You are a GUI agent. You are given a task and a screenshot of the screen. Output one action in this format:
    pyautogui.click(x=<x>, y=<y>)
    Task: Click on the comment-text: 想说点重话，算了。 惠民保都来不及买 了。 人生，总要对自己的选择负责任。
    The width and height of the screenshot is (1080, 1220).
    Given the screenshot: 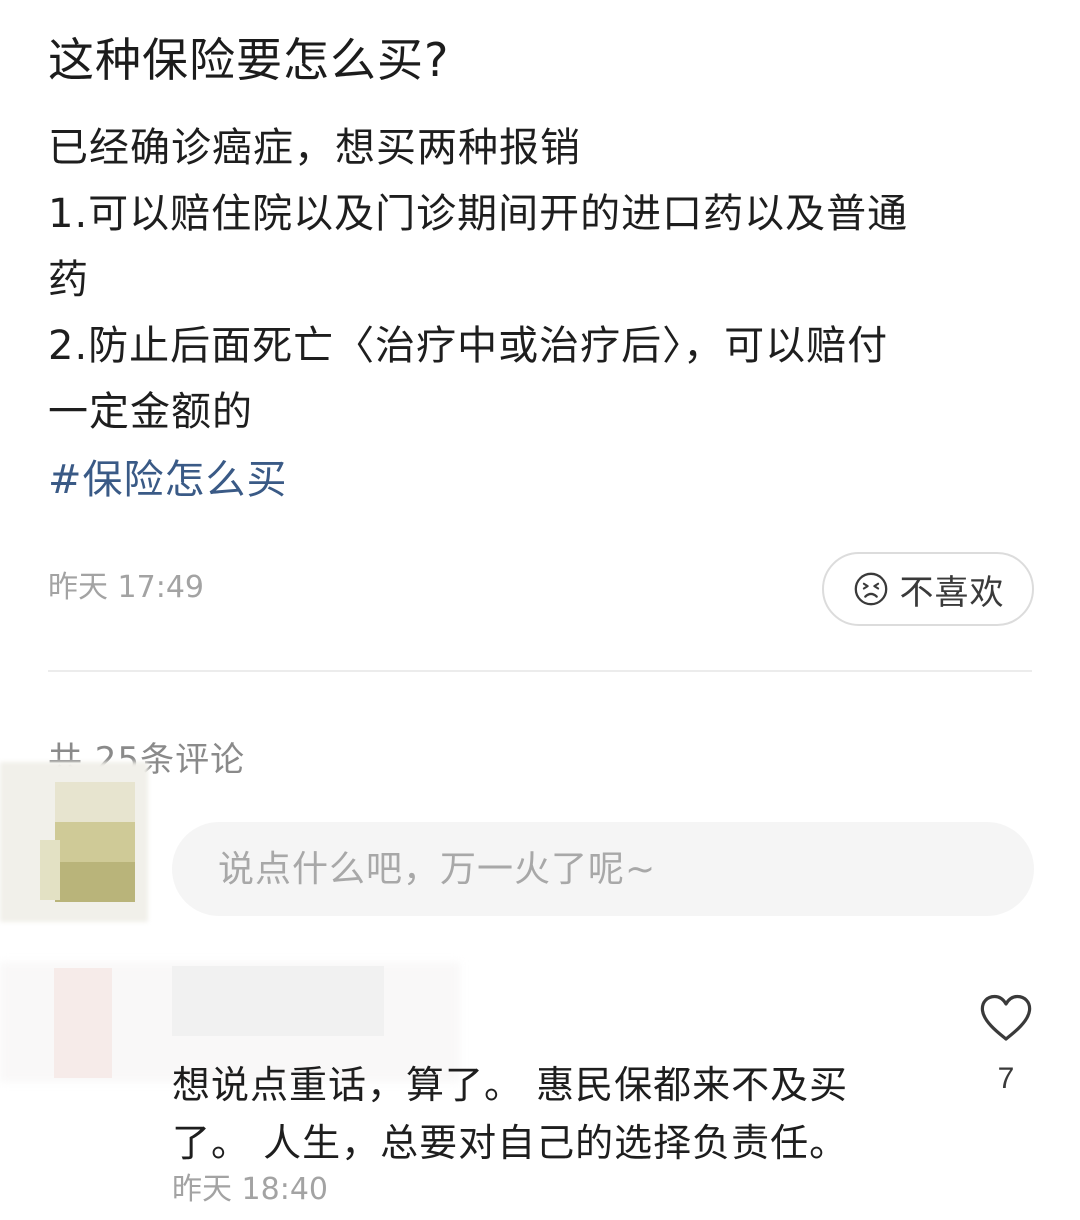 What is the action you would take?
    pyautogui.click(x=542, y=1114)
    